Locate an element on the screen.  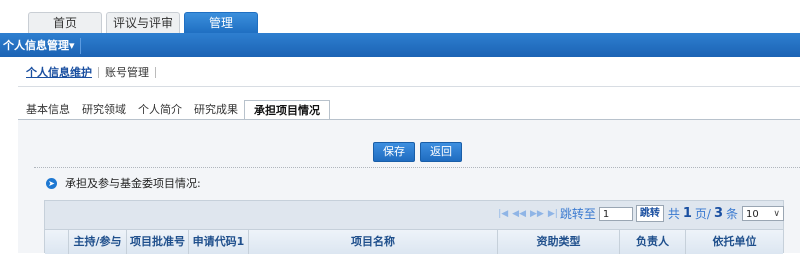
page-suffix: 页/ is located at coordinates (702, 214).